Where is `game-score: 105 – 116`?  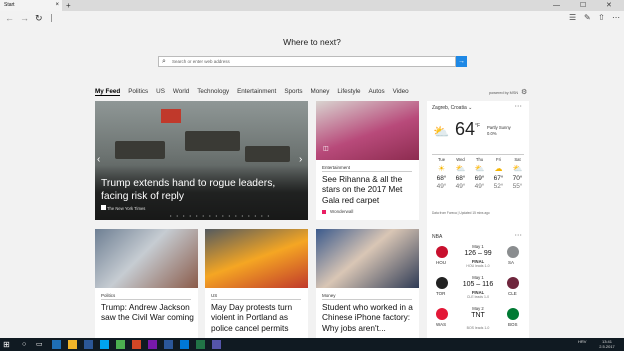 game-score: 105 – 116 is located at coordinates (478, 284).